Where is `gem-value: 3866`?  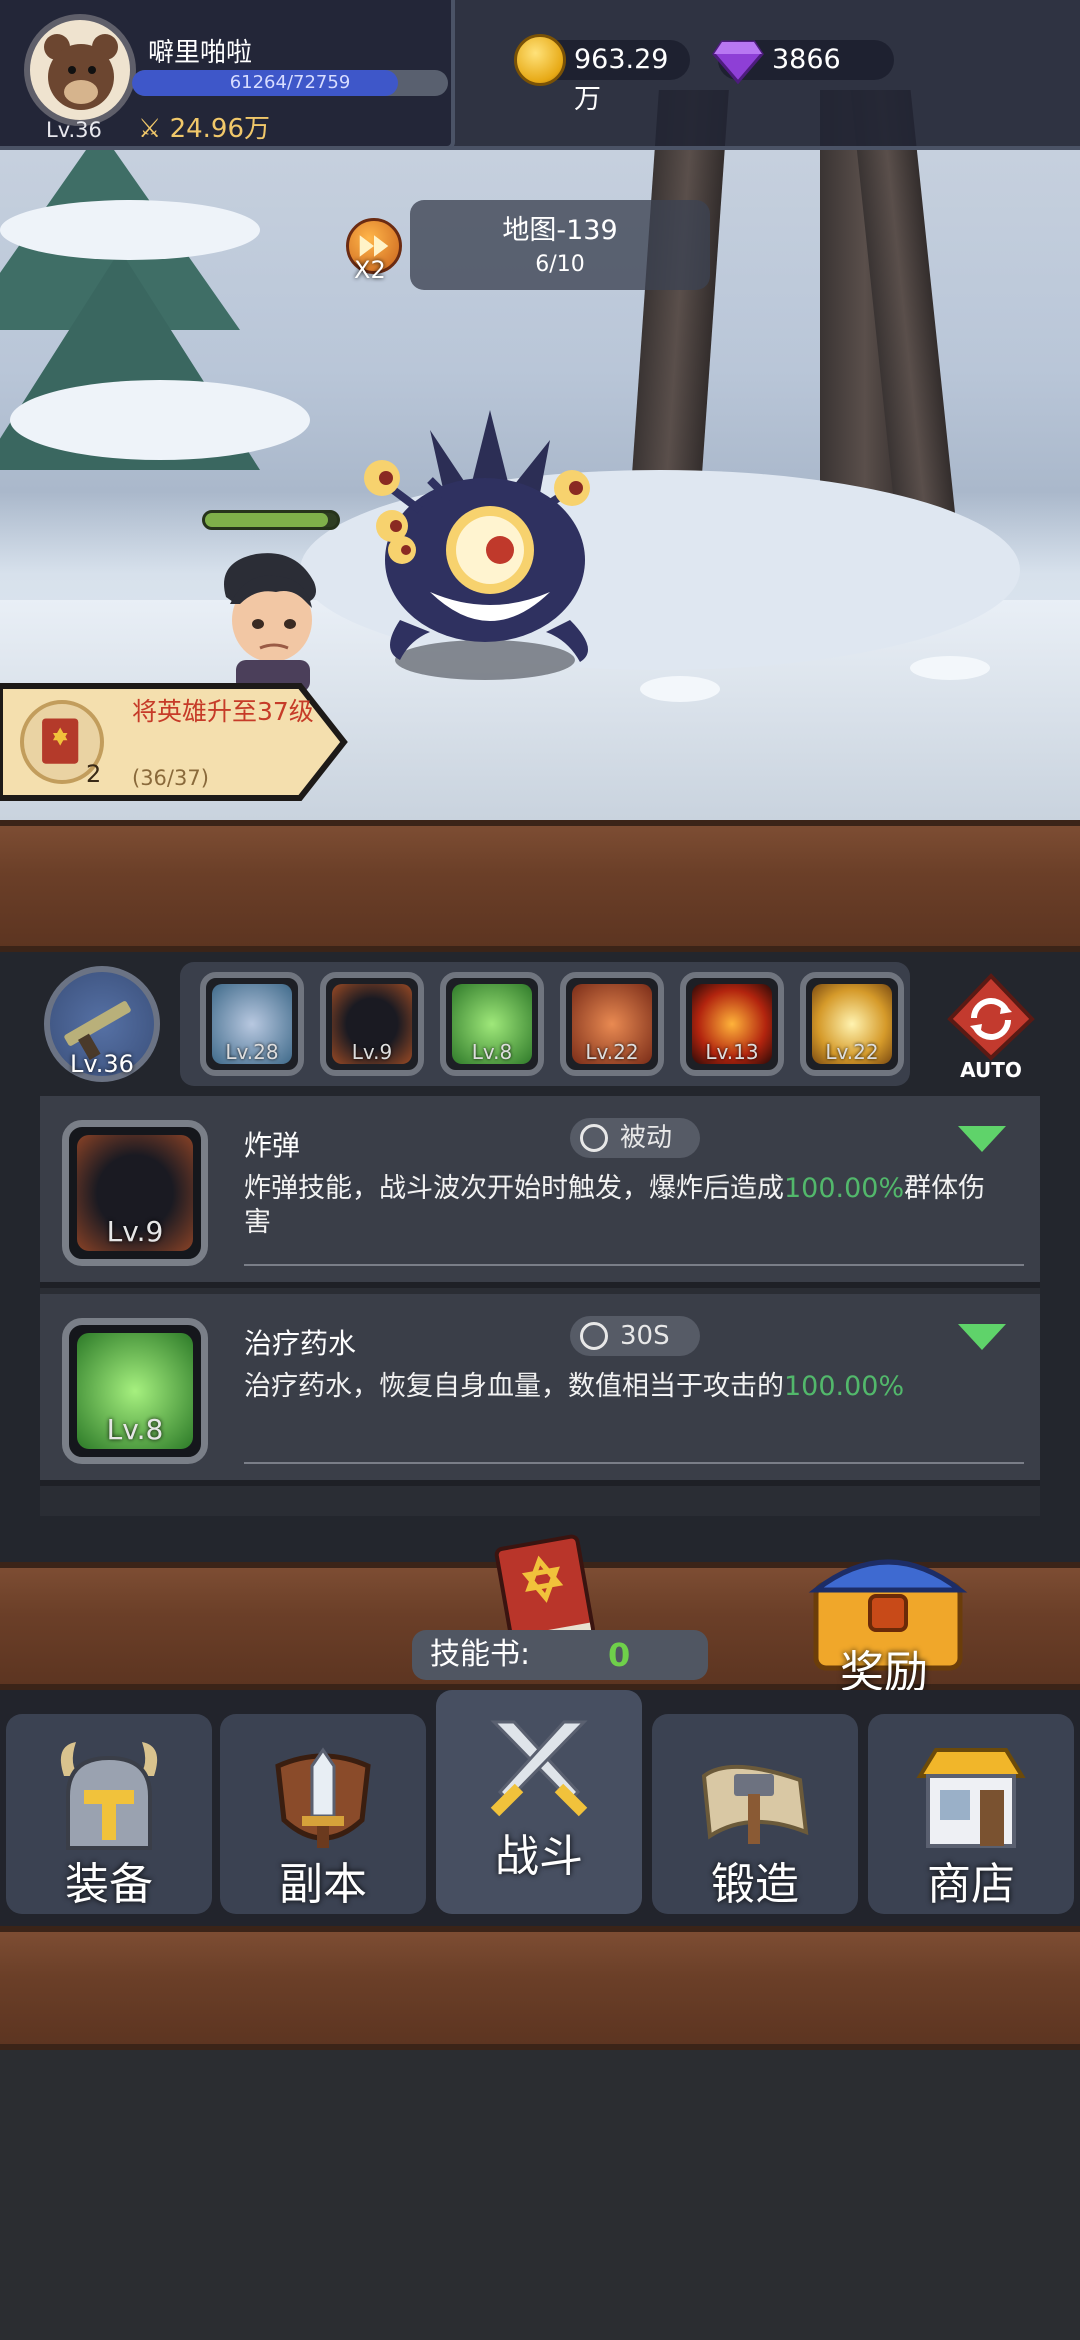
gem-value: 3866 is located at coordinates (806, 59).